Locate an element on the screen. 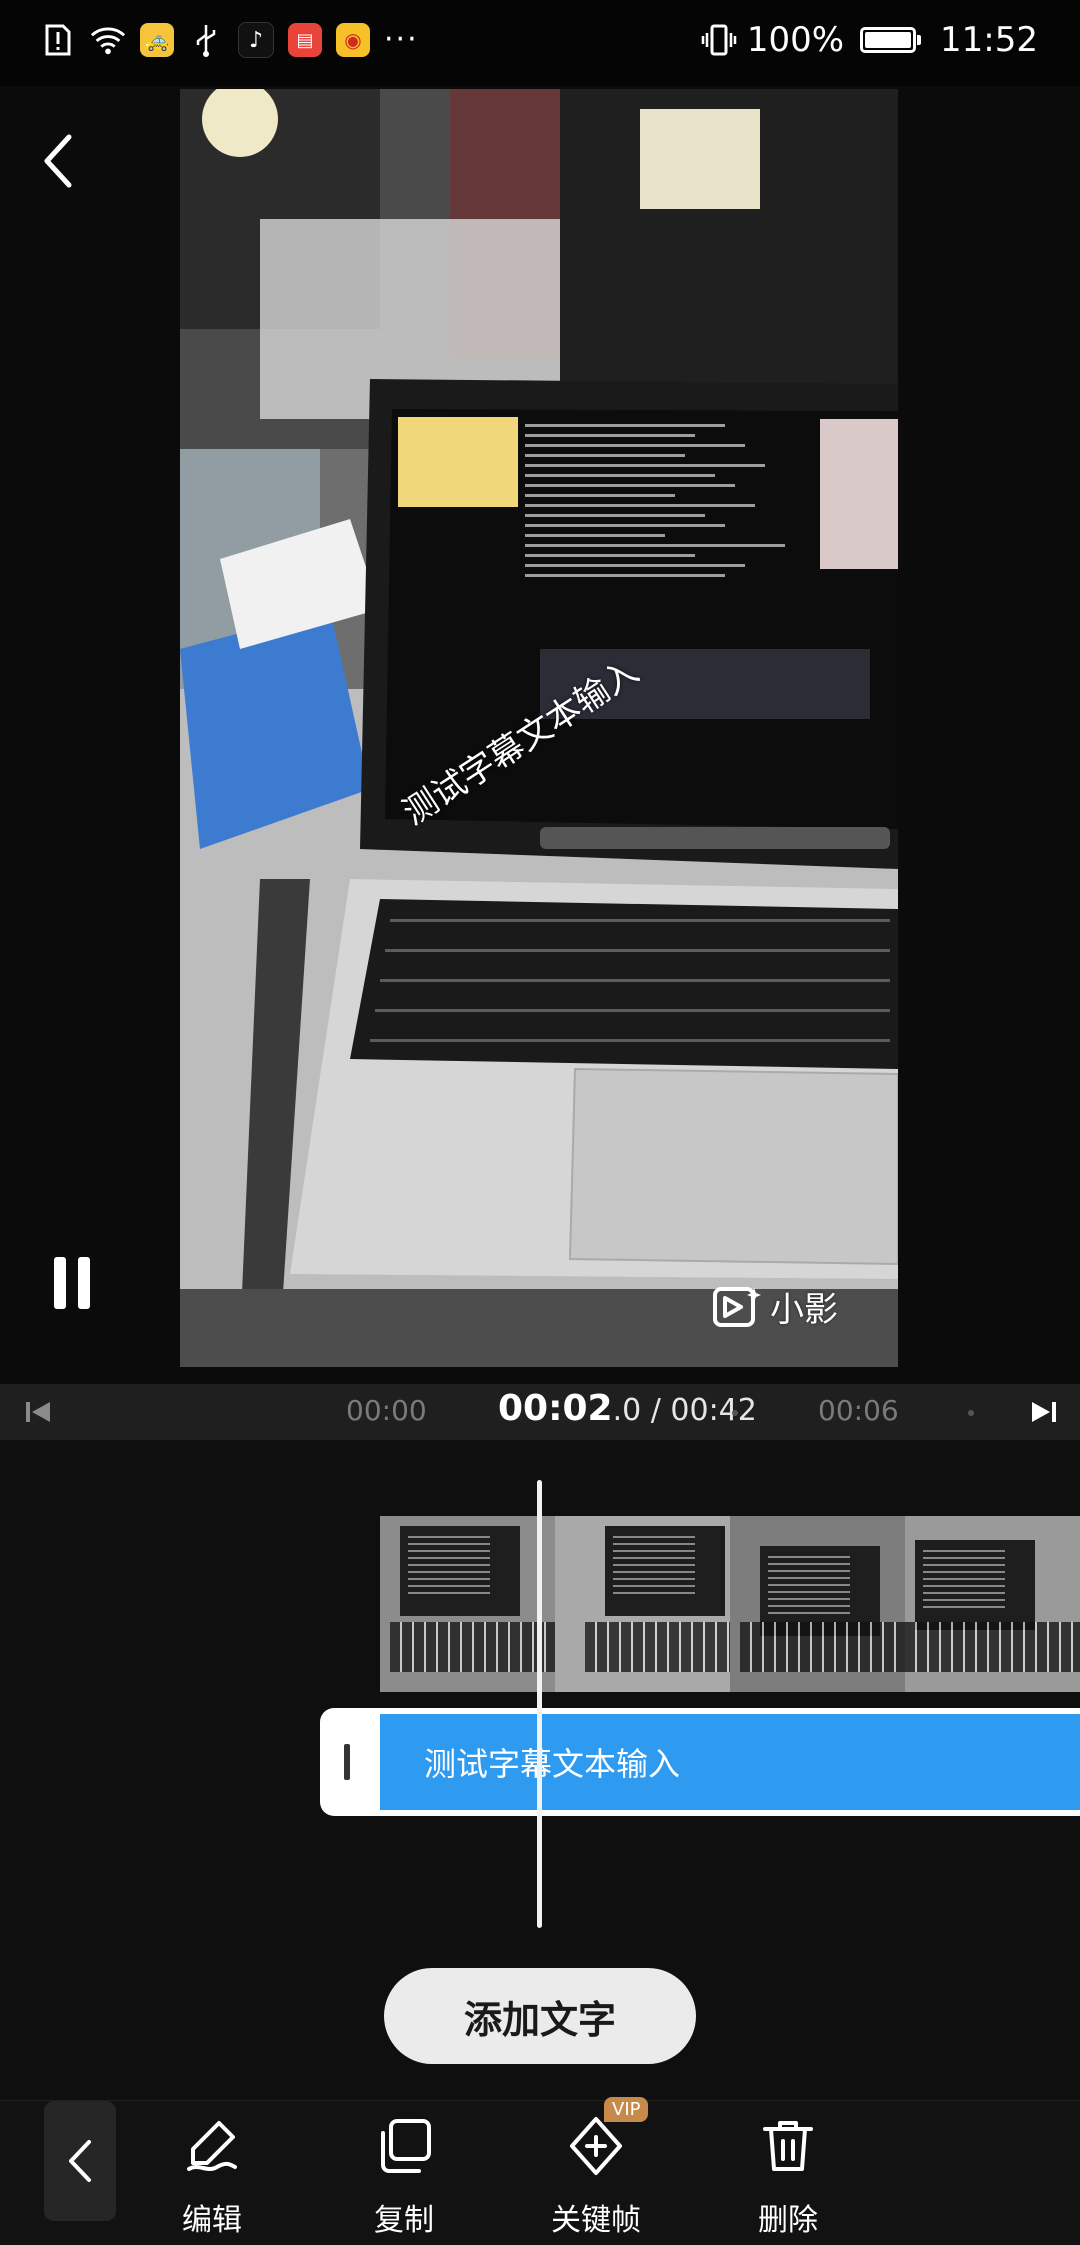  sim-alert-icon is located at coordinates (58, 40).